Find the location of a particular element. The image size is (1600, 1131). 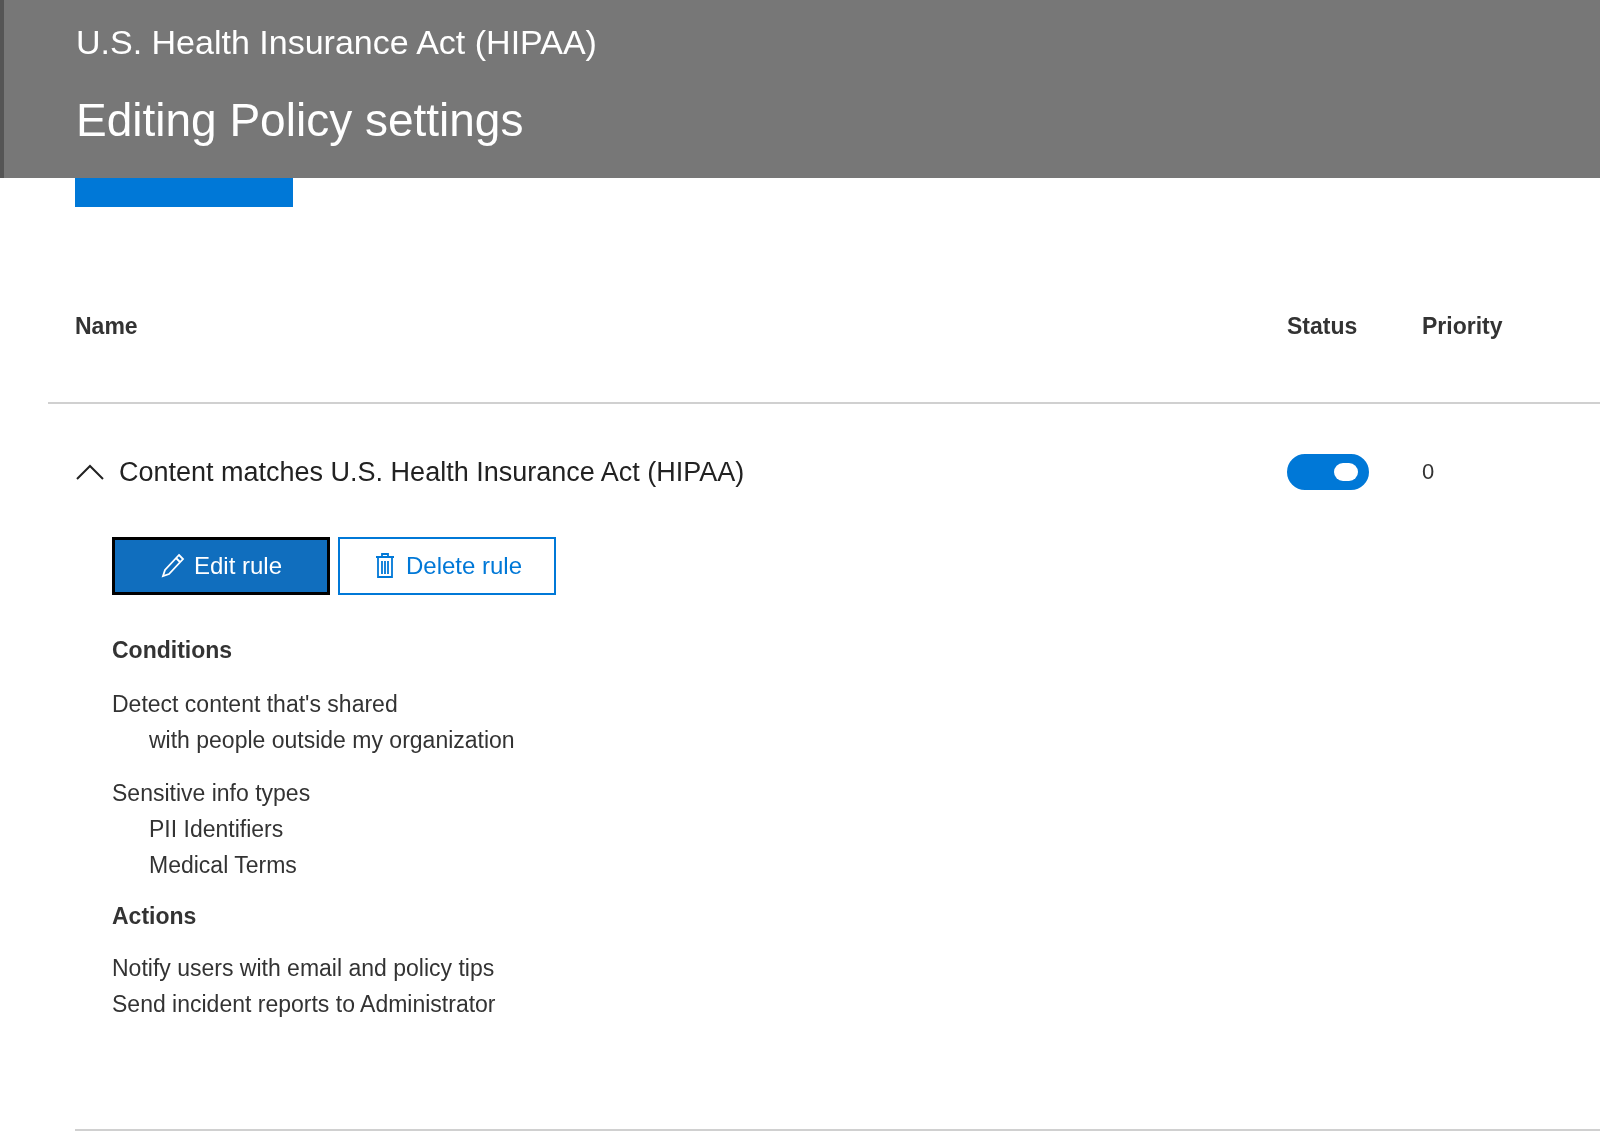

condition-value: with people outside my organization is located at coordinates (332, 740).